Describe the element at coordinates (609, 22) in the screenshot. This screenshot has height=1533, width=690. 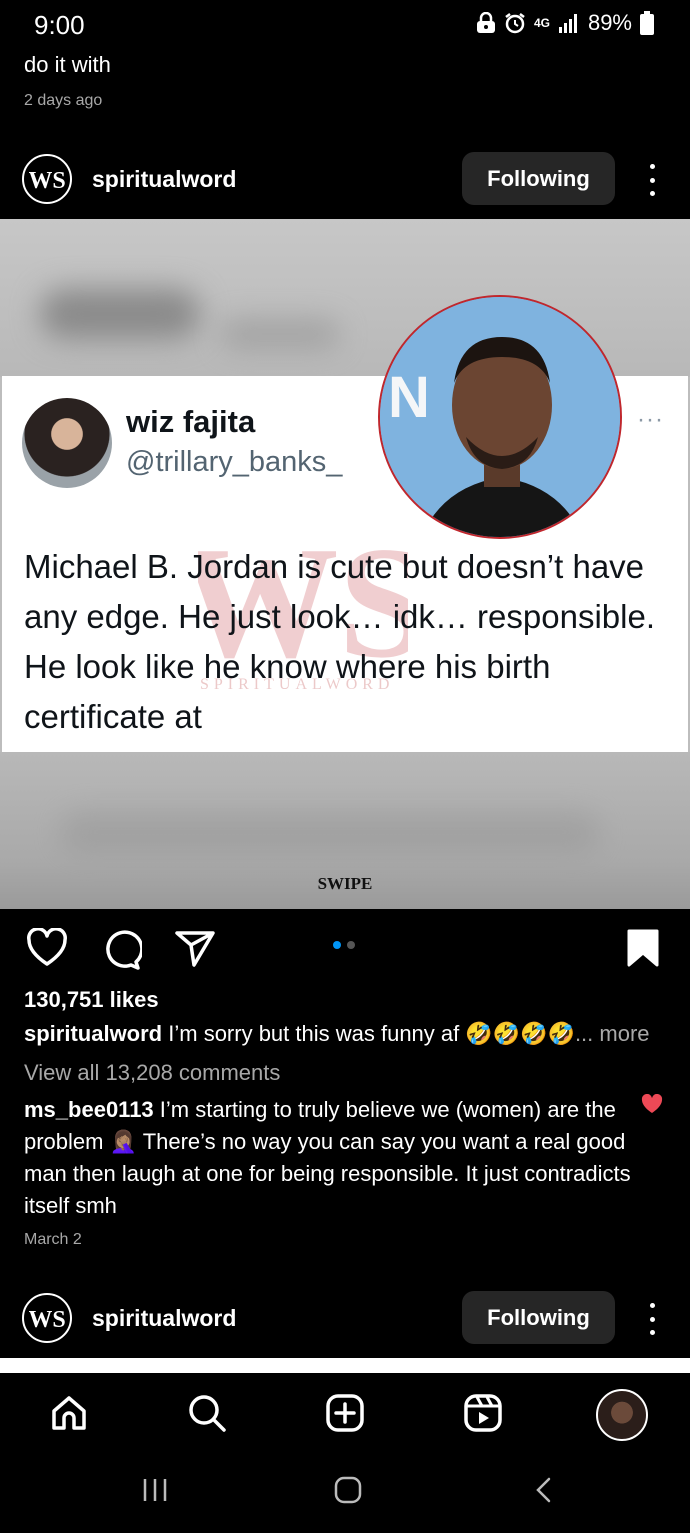
I see `battery-percent: 89%` at that location.